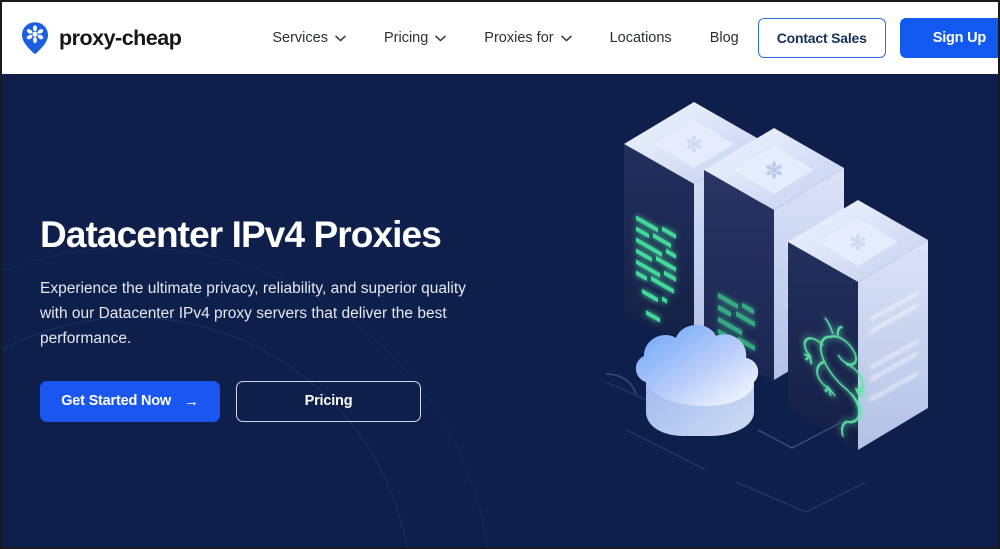  What do you see at coordinates (241, 234) in the screenshot?
I see `page-title: Datacenter IPv4 Proxies` at bounding box center [241, 234].